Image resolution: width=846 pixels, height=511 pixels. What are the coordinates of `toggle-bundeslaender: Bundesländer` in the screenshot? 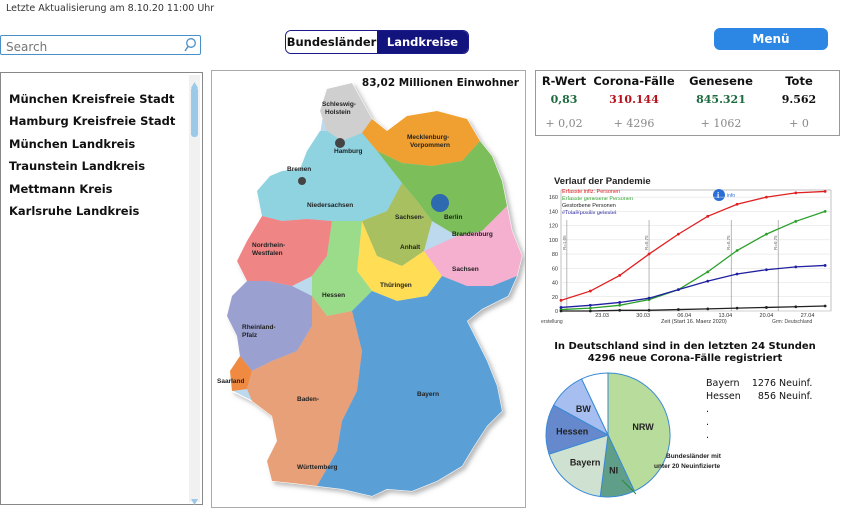 It's located at (331, 42).